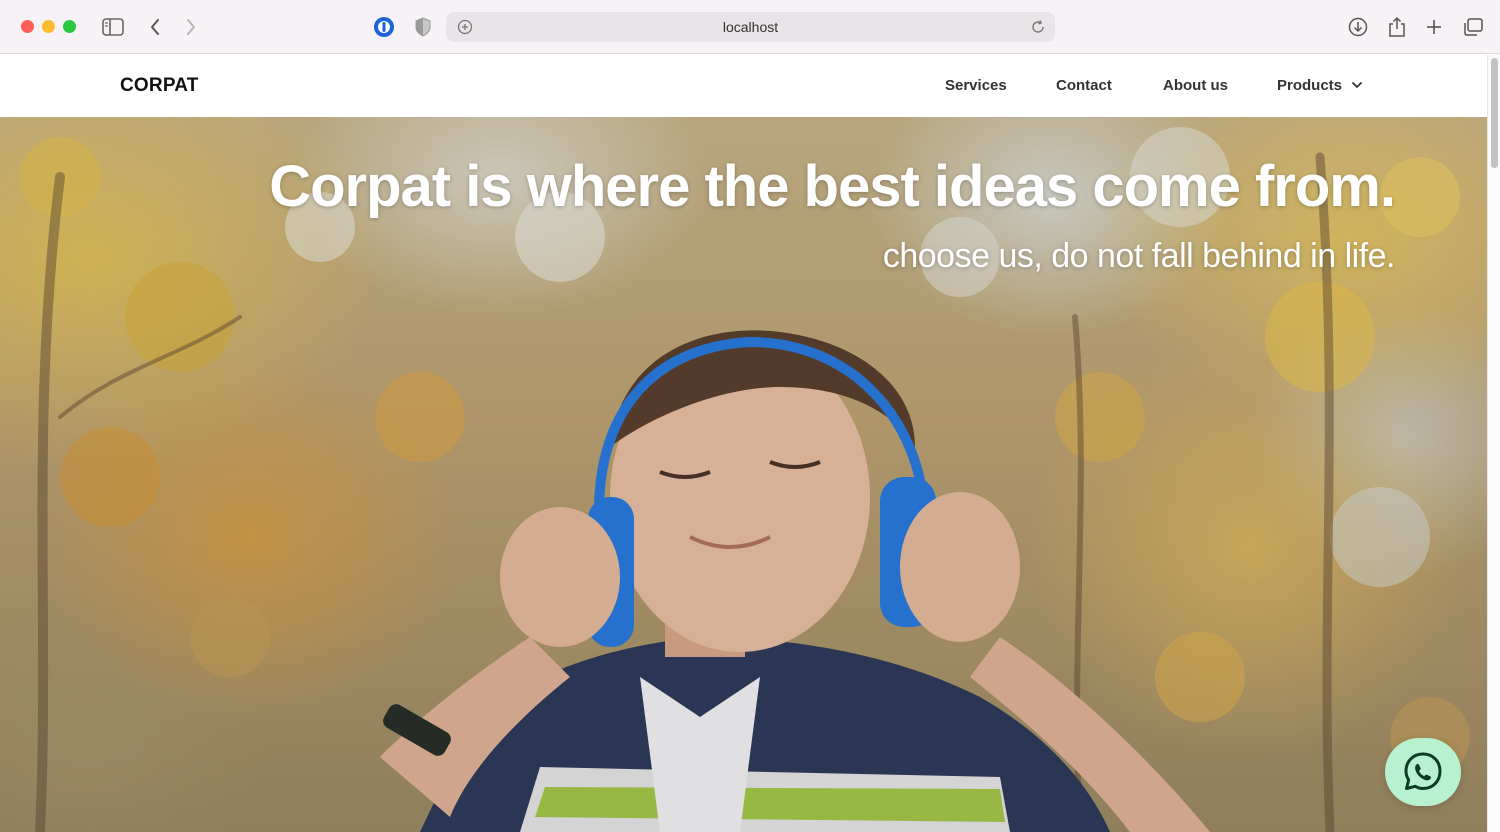 This screenshot has width=1500, height=832. Describe the element at coordinates (1139, 256) in the screenshot. I see `hero-subtitle: choose us, do not fall behind in life.` at that location.